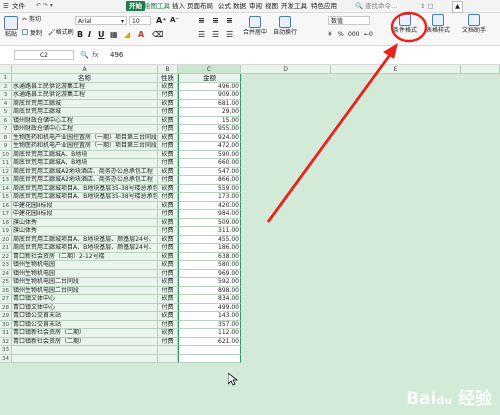 Image resolution: width=500 pixels, height=415 pixels. Describe the element at coordinates (390, 51) in the screenshot. I see `red-arrow-head` at that location.